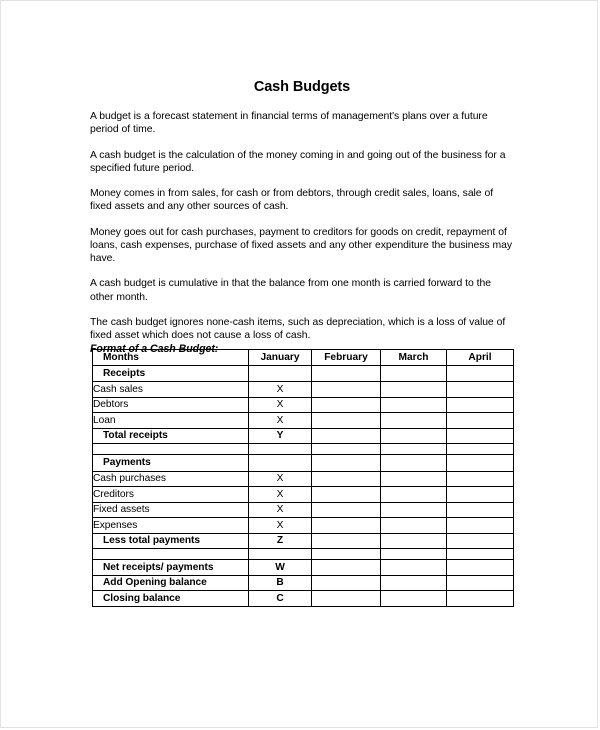 Image resolution: width=600 pixels, height=730 pixels. I want to click on table-row: Cash purchases X, so click(303, 478).